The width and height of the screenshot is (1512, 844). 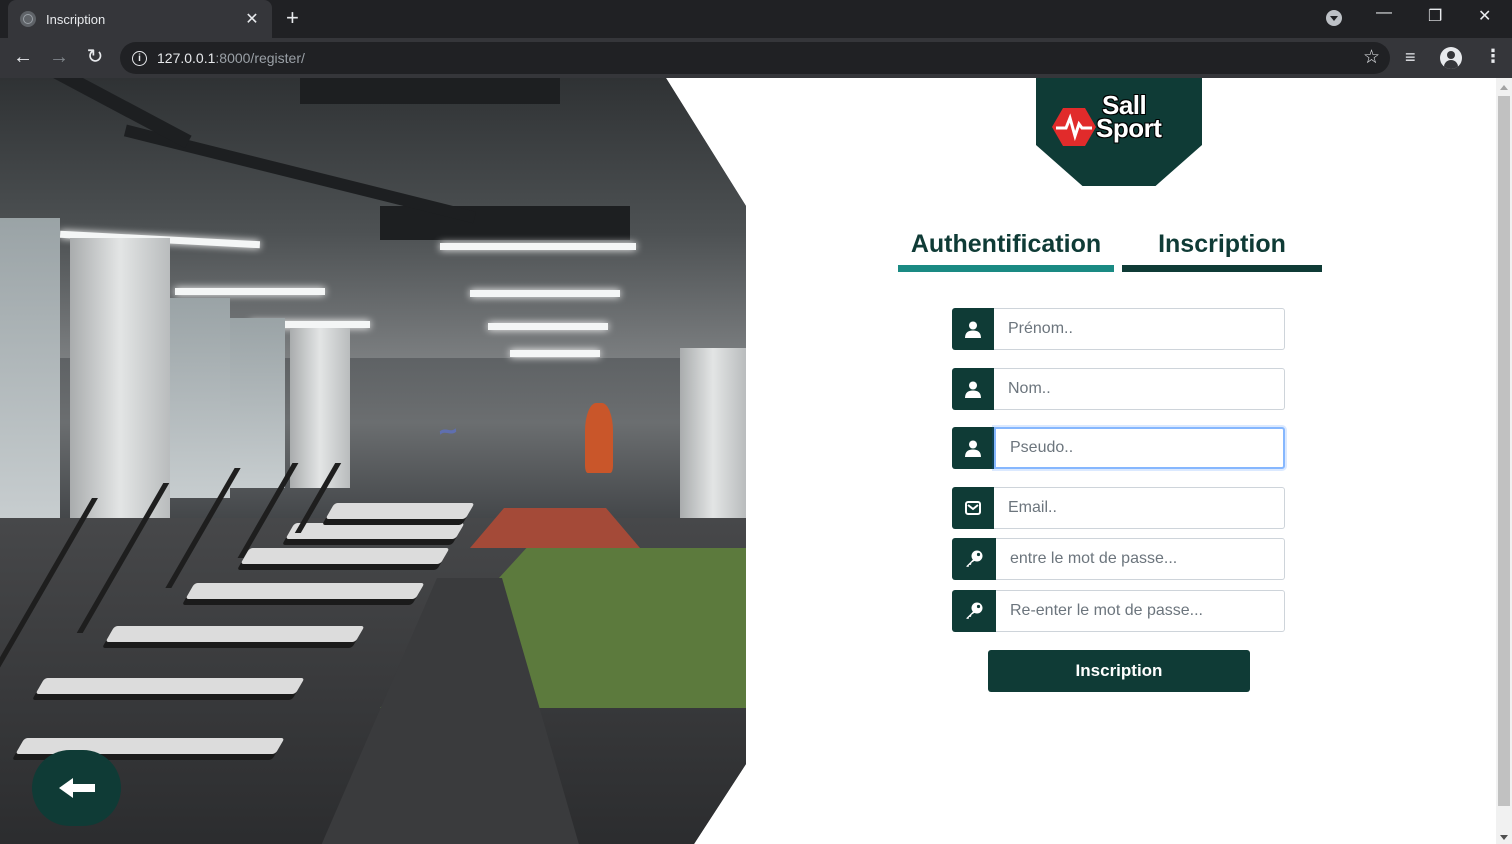 I want to click on wall-mural: ~, so click(x=447, y=431).